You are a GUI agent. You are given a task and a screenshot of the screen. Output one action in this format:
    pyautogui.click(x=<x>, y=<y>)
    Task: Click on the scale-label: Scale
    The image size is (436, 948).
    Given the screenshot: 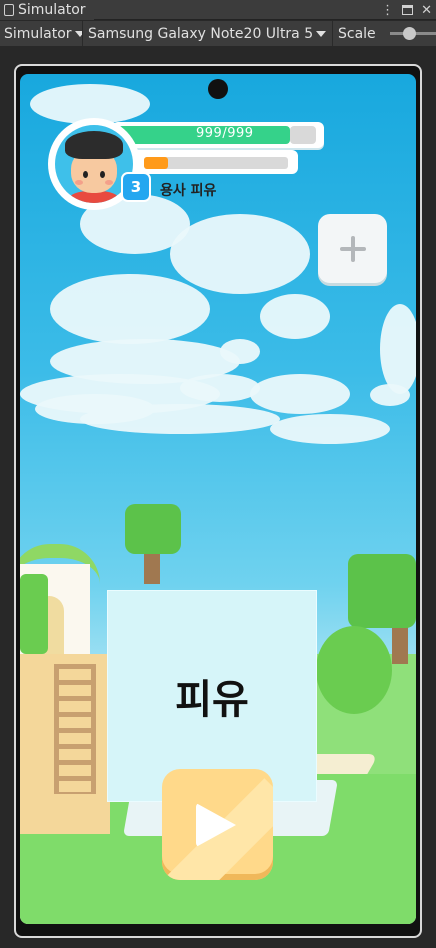 What is the action you would take?
    pyautogui.click(x=357, y=33)
    